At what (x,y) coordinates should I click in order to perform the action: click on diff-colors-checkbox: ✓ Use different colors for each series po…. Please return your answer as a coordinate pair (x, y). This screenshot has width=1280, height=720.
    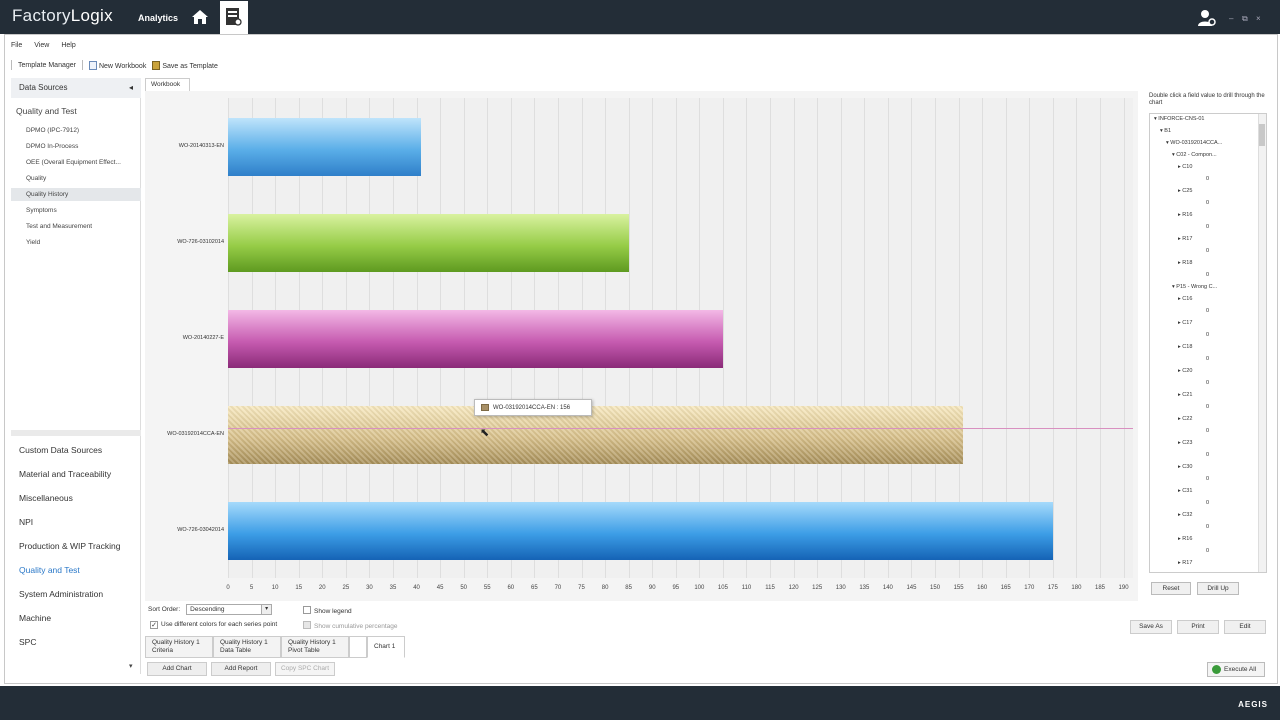
    Looking at the image, I should click on (213, 625).